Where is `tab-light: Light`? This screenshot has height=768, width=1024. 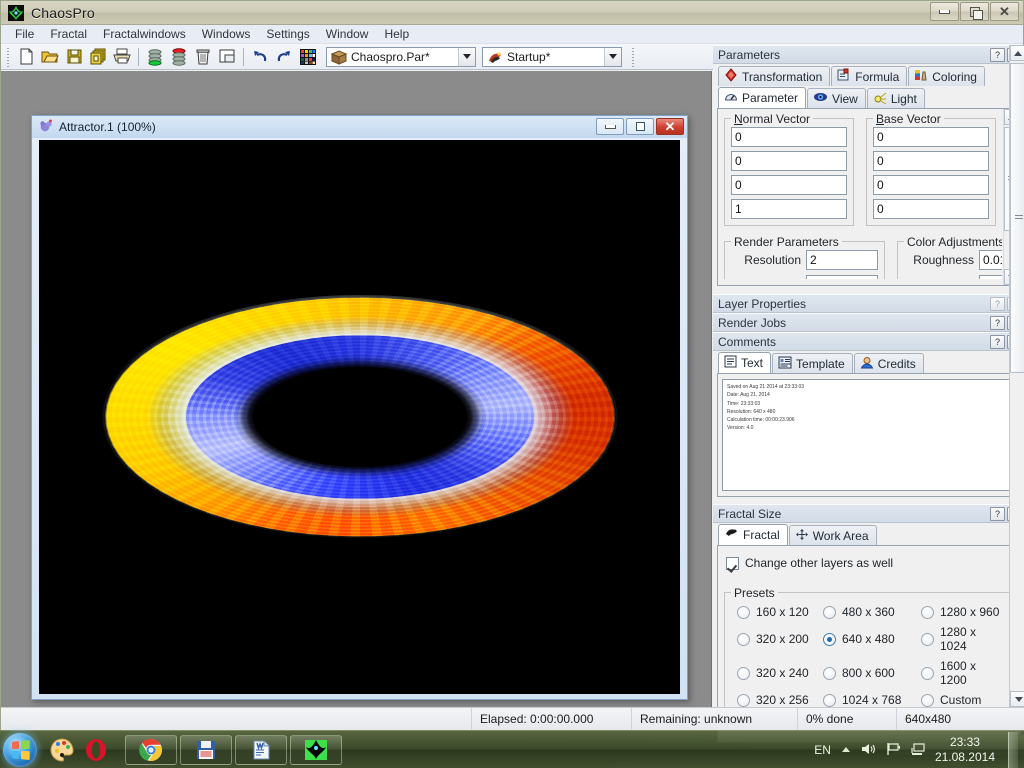
tab-light: Light is located at coordinates (895, 98).